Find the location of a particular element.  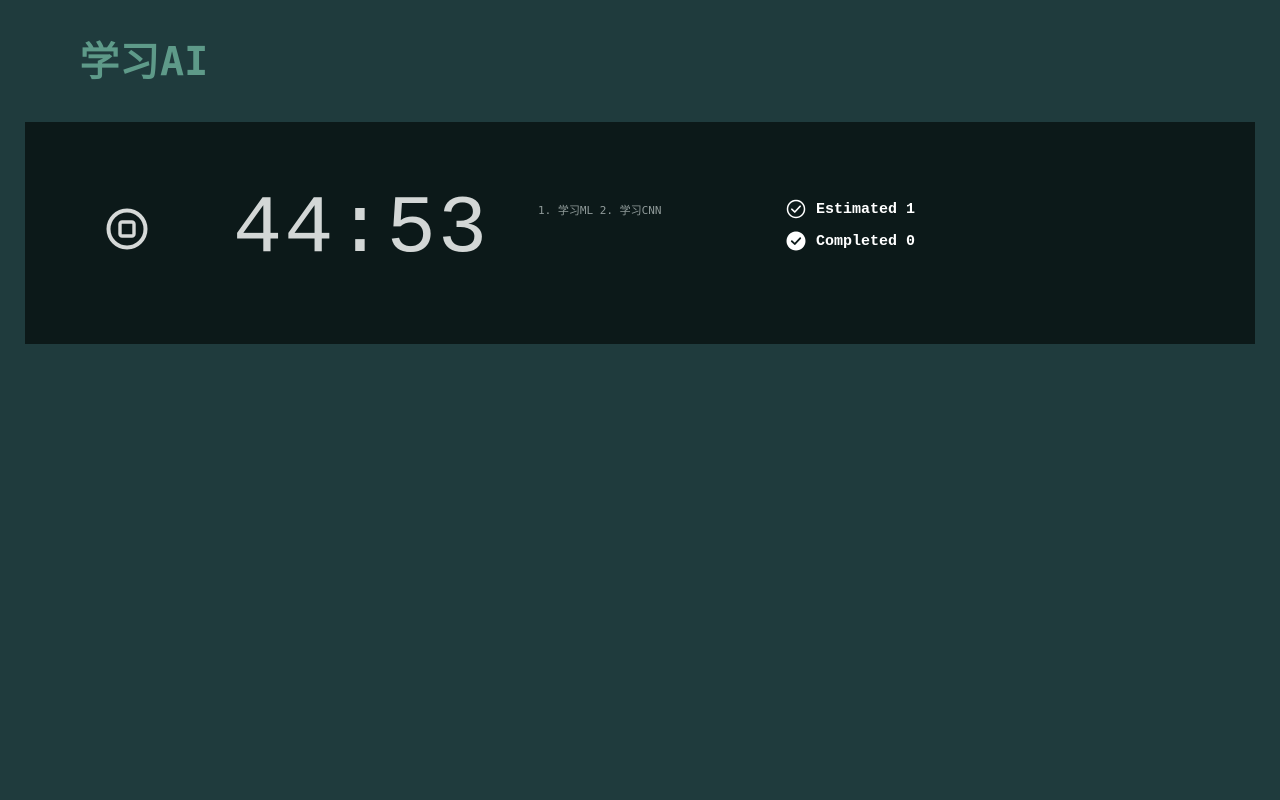

app-title: 学习AI is located at coordinates (144, 62).